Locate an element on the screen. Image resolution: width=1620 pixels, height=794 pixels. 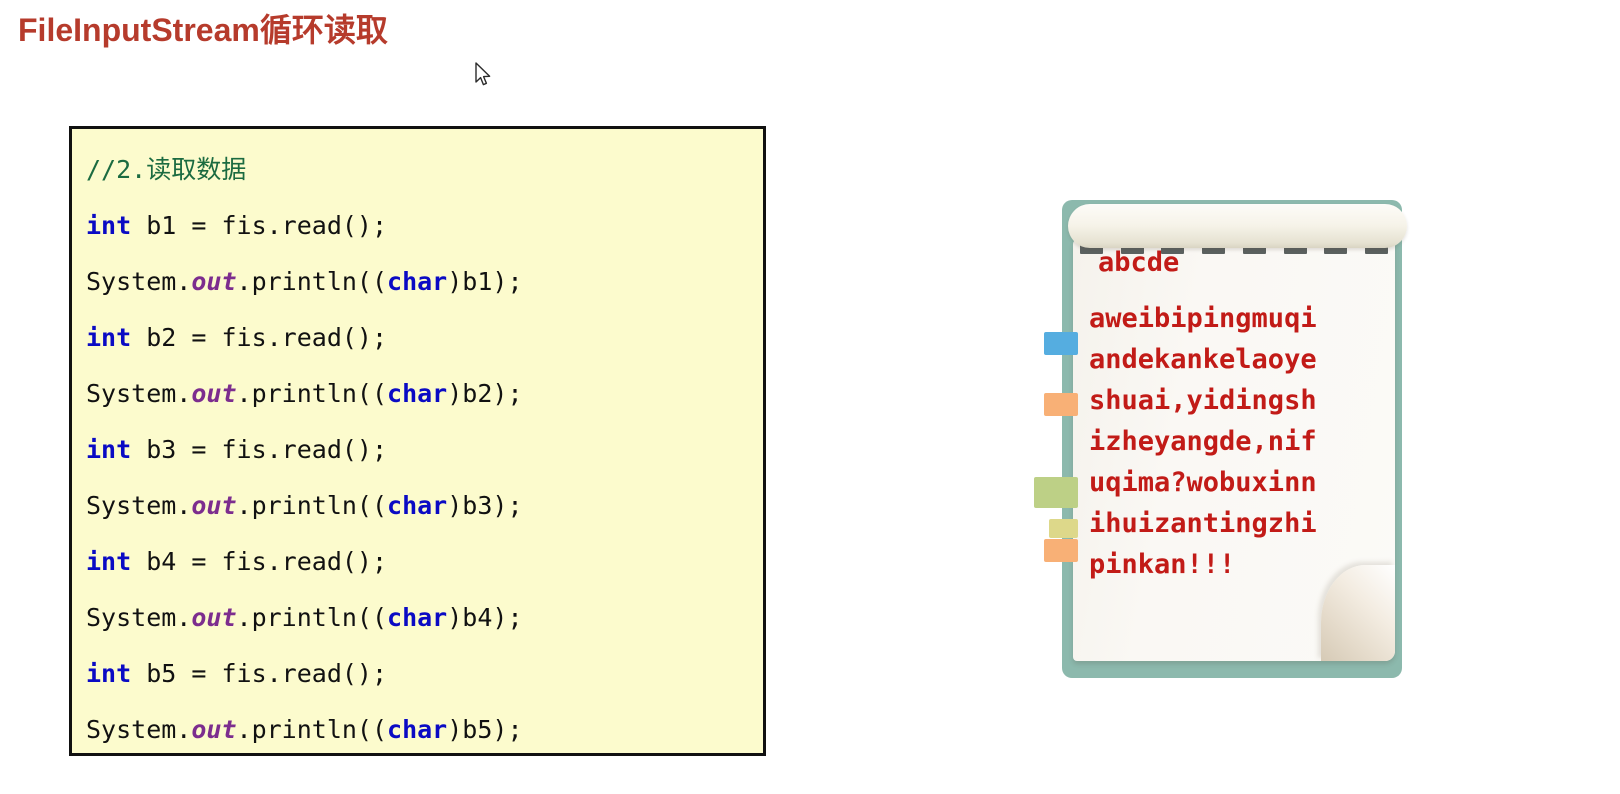
tab-yellow is located at coordinates (1063, 528).